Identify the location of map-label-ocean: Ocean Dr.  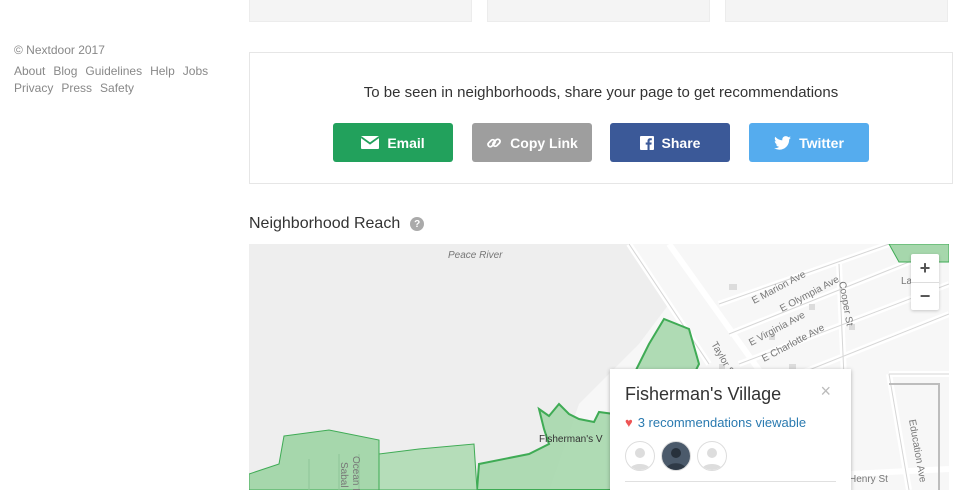
(355, 473).